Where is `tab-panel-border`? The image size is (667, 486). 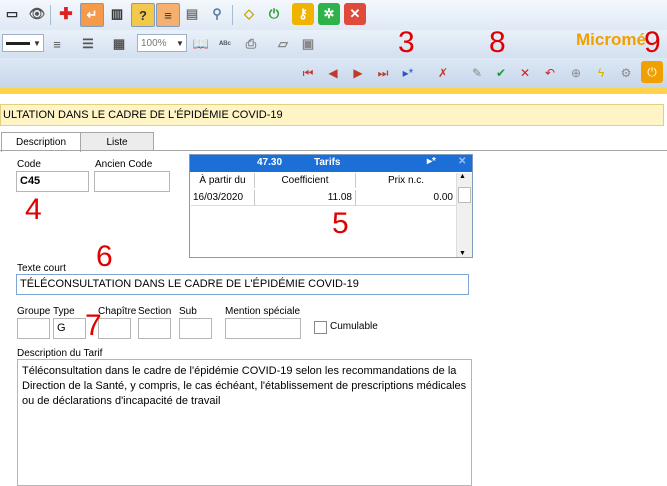
tab-panel-border is located at coordinates (333, 150).